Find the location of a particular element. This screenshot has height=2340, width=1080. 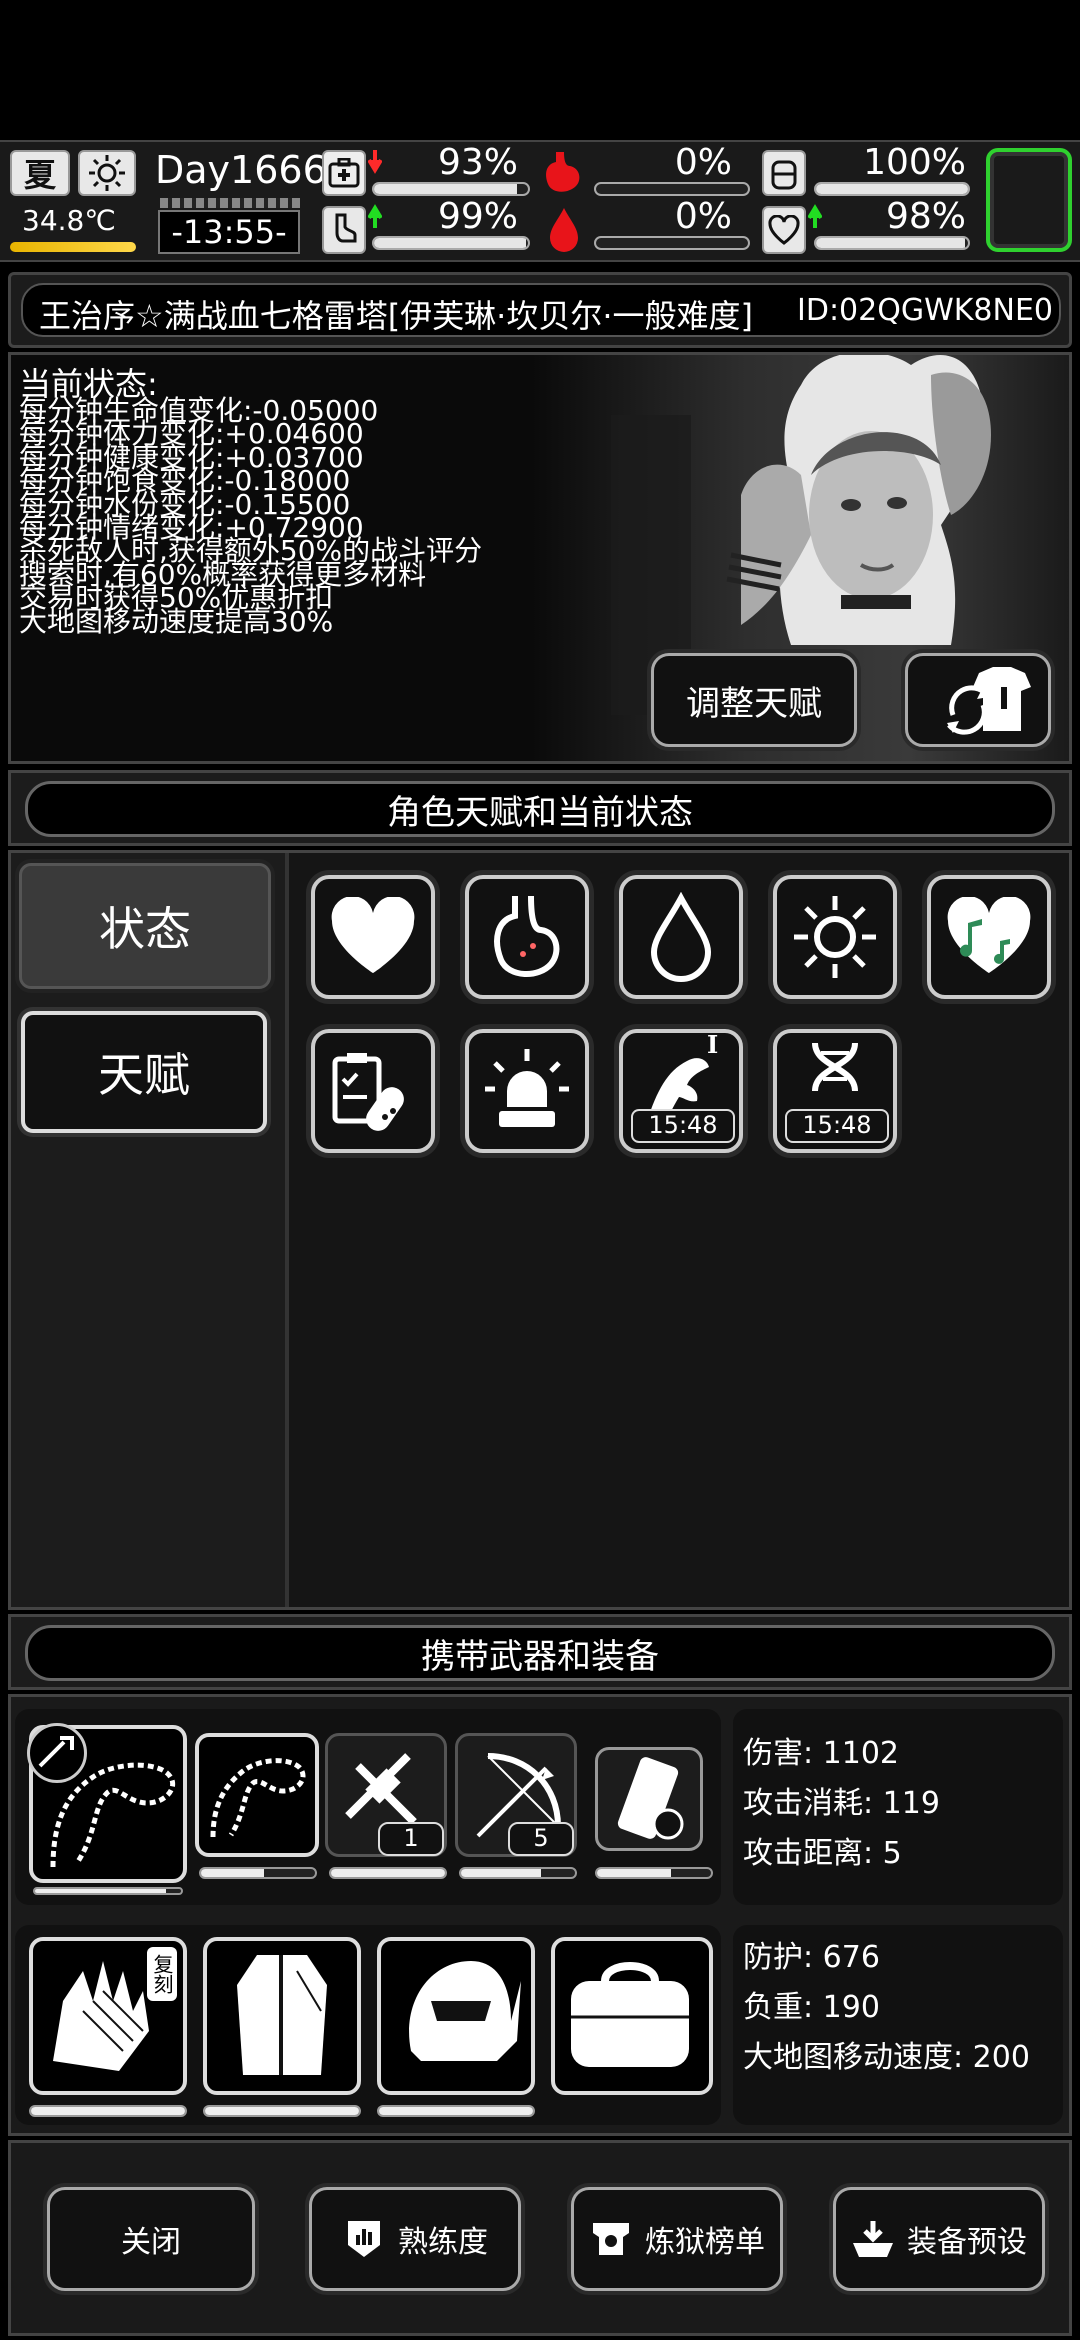

season-badge: 夏 is located at coordinates (40, 173).